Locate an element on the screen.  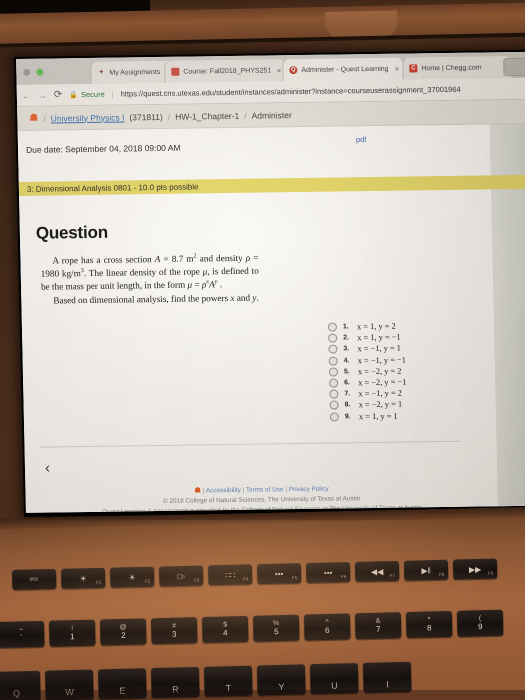
key-f8-play-pause: ▶‖ F8 is located at coordinates (426, 570).